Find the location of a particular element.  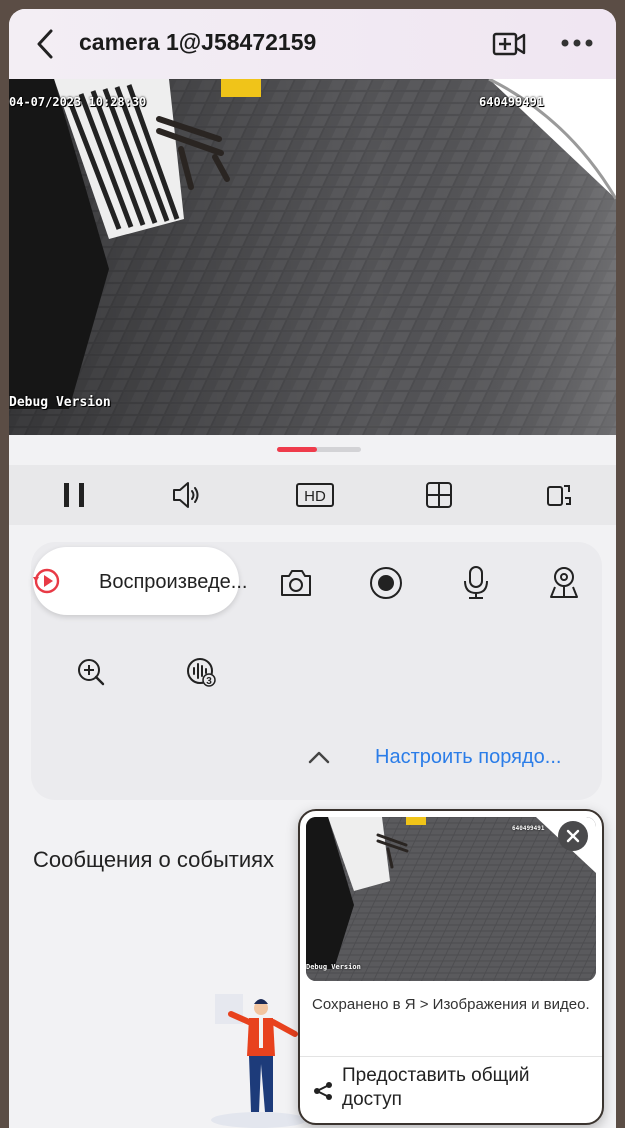

more-button is located at coordinates (577, 43).